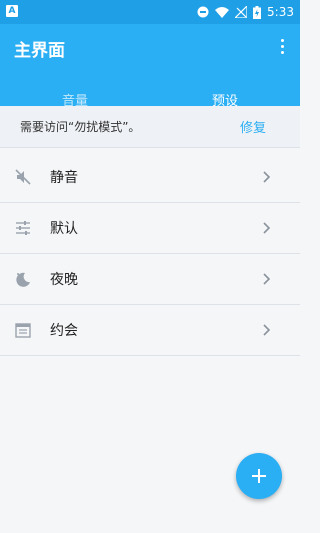 The image size is (320, 533). I want to click on add-preset-button, so click(259, 476).